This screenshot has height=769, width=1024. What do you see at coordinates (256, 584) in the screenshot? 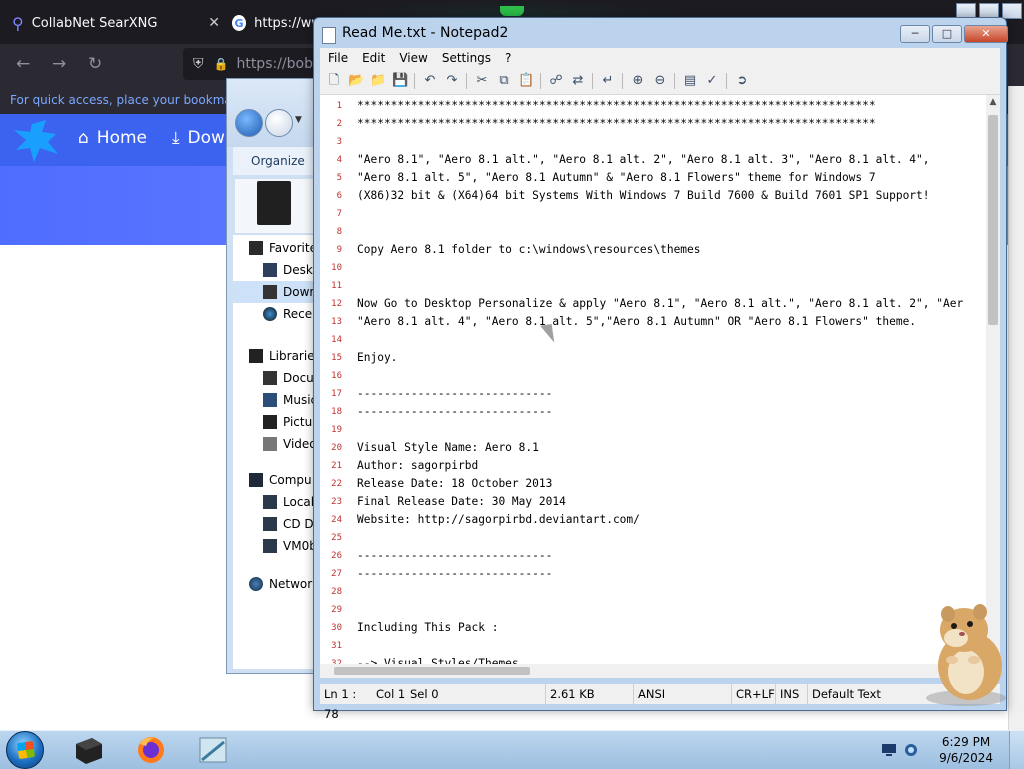
I see `network-icon` at bounding box center [256, 584].